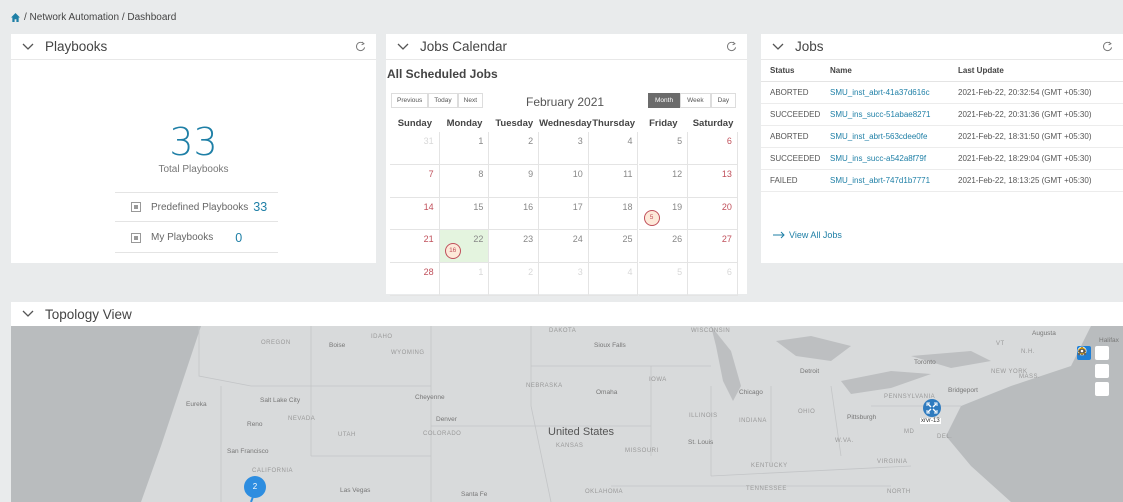 The width and height of the screenshot is (1123, 502). What do you see at coordinates (713, 181) in the screenshot?
I see `calendar-day-cell: 13` at bounding box center [713, 181].